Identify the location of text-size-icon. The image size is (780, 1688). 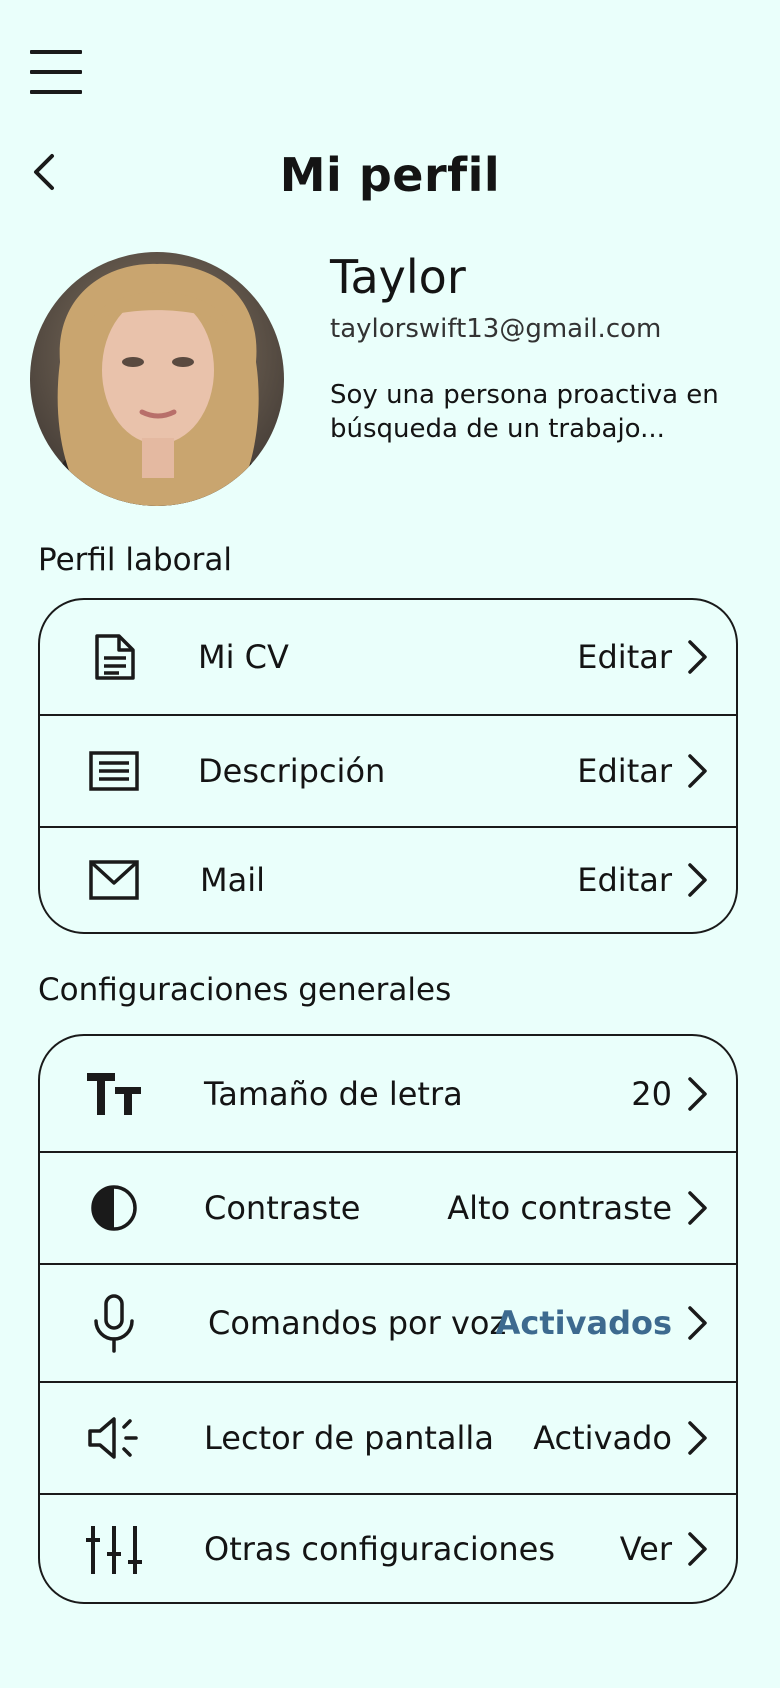
(114, 1094).